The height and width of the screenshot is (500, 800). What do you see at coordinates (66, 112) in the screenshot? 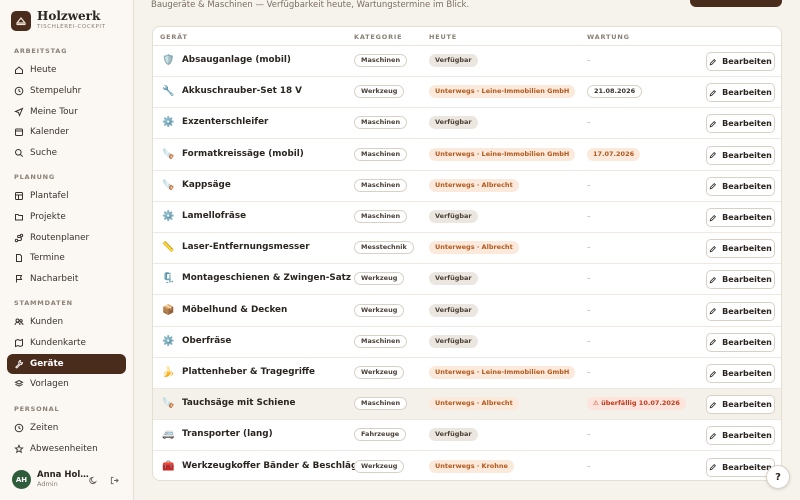
I see `sidebar-item-meine-tour: Meine Tour` at bounding box center [66, 112].